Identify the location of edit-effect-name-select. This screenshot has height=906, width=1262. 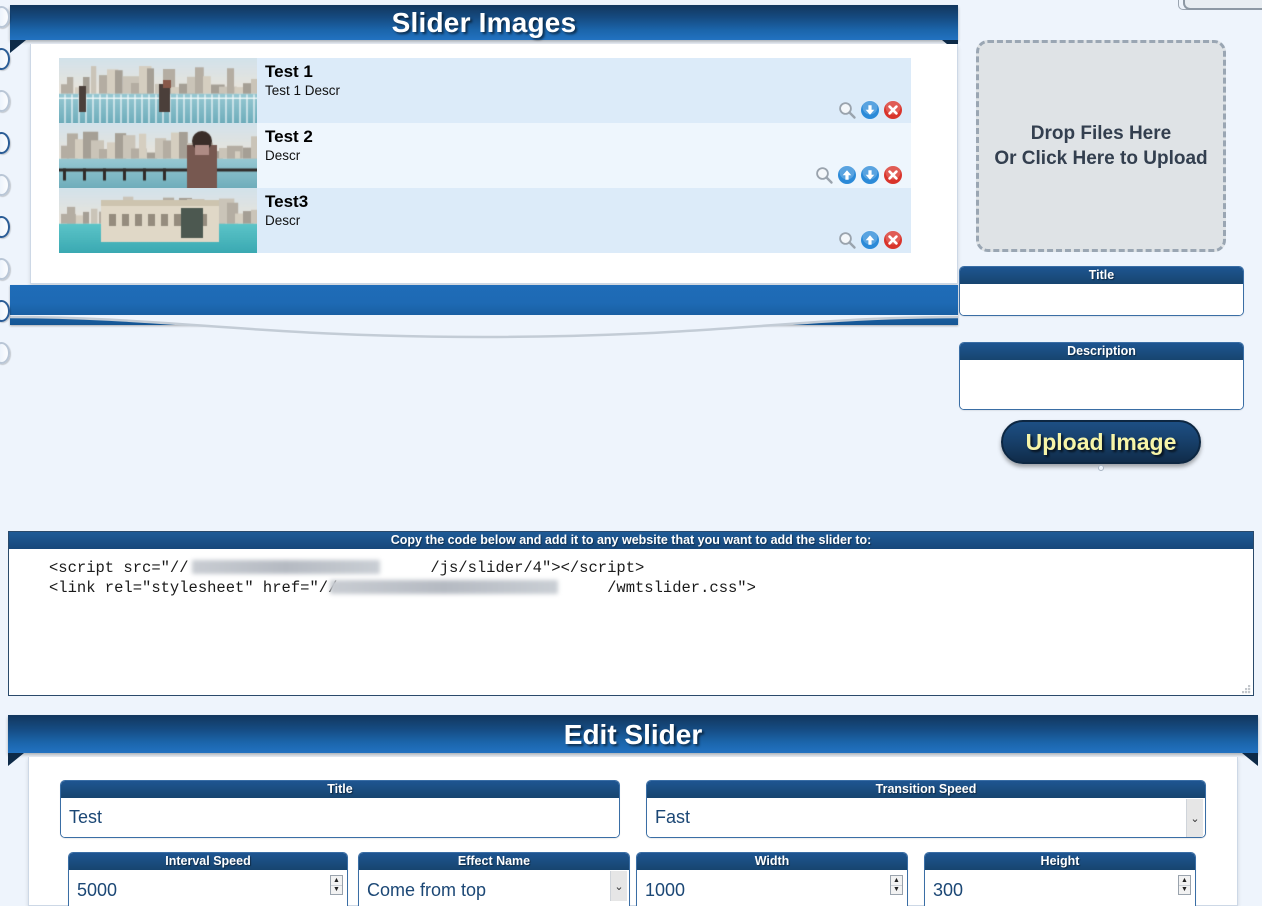
(494, 888).